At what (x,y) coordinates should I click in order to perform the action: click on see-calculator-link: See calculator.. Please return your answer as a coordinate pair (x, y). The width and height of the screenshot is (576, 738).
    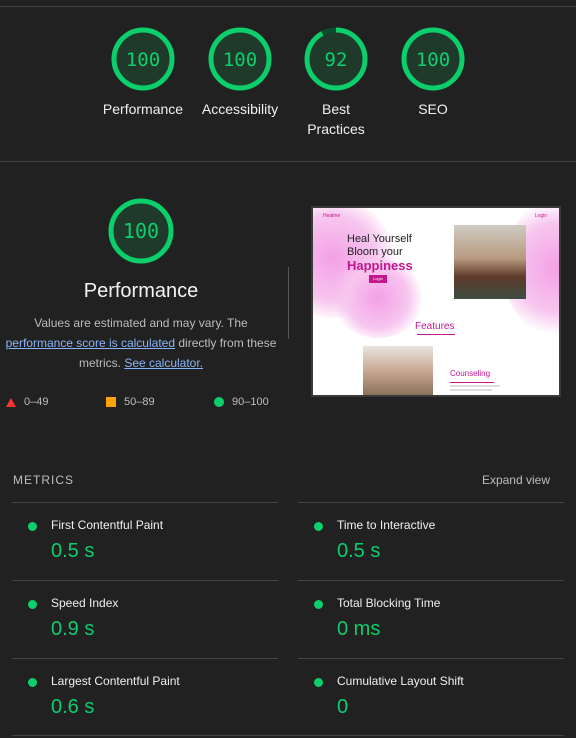
    Looking at the image, I should click on (163, 363).